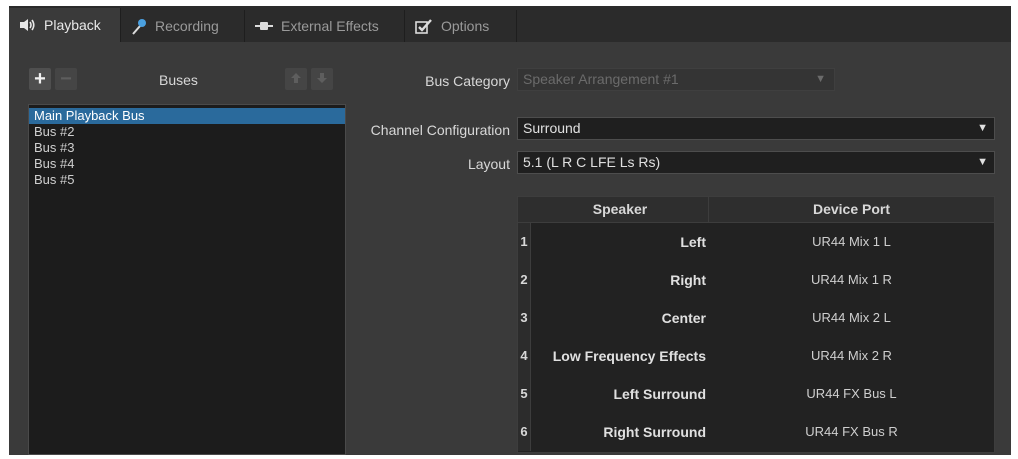 This screenshot has height=459, width=1018. Describe the element at coordinates (524, 432) in the screenshot. I see `row-number: 6` at that location.